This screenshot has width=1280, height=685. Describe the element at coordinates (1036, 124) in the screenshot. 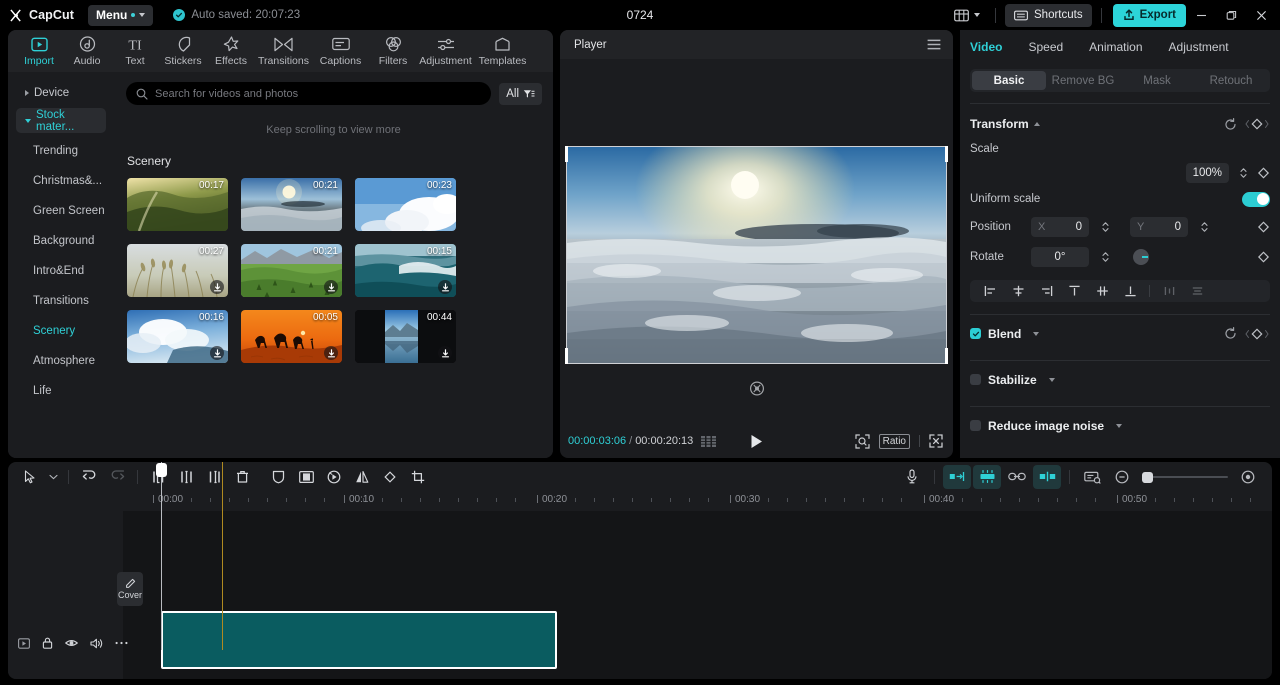

I see `chevron-up-icon` at that location.